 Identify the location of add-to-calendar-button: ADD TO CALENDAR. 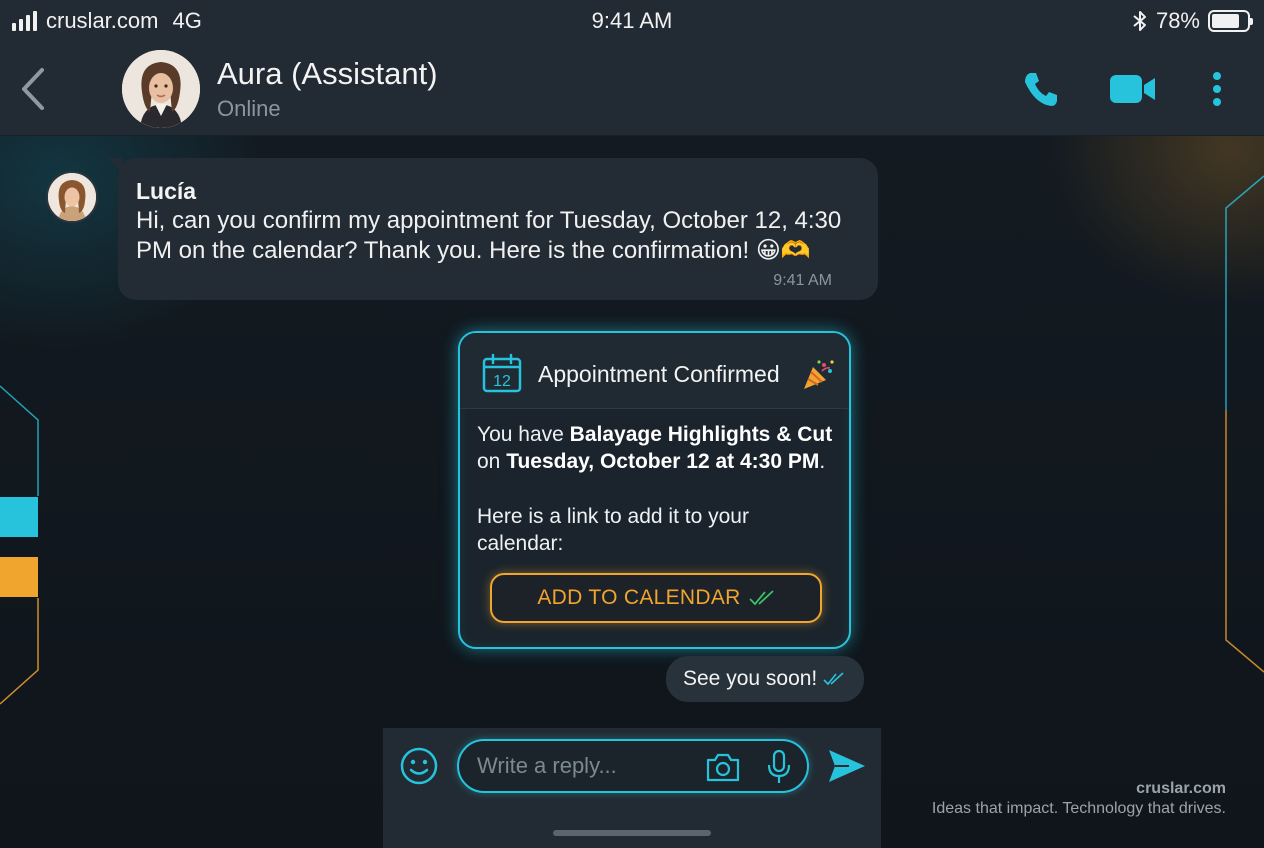
(656, 598).